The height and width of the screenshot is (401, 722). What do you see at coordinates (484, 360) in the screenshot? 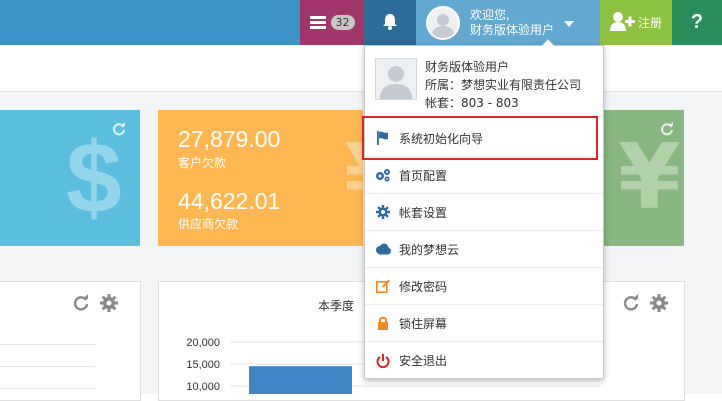
I see `menu-item-logout: 安全退出` at bounding box center [484, 360].